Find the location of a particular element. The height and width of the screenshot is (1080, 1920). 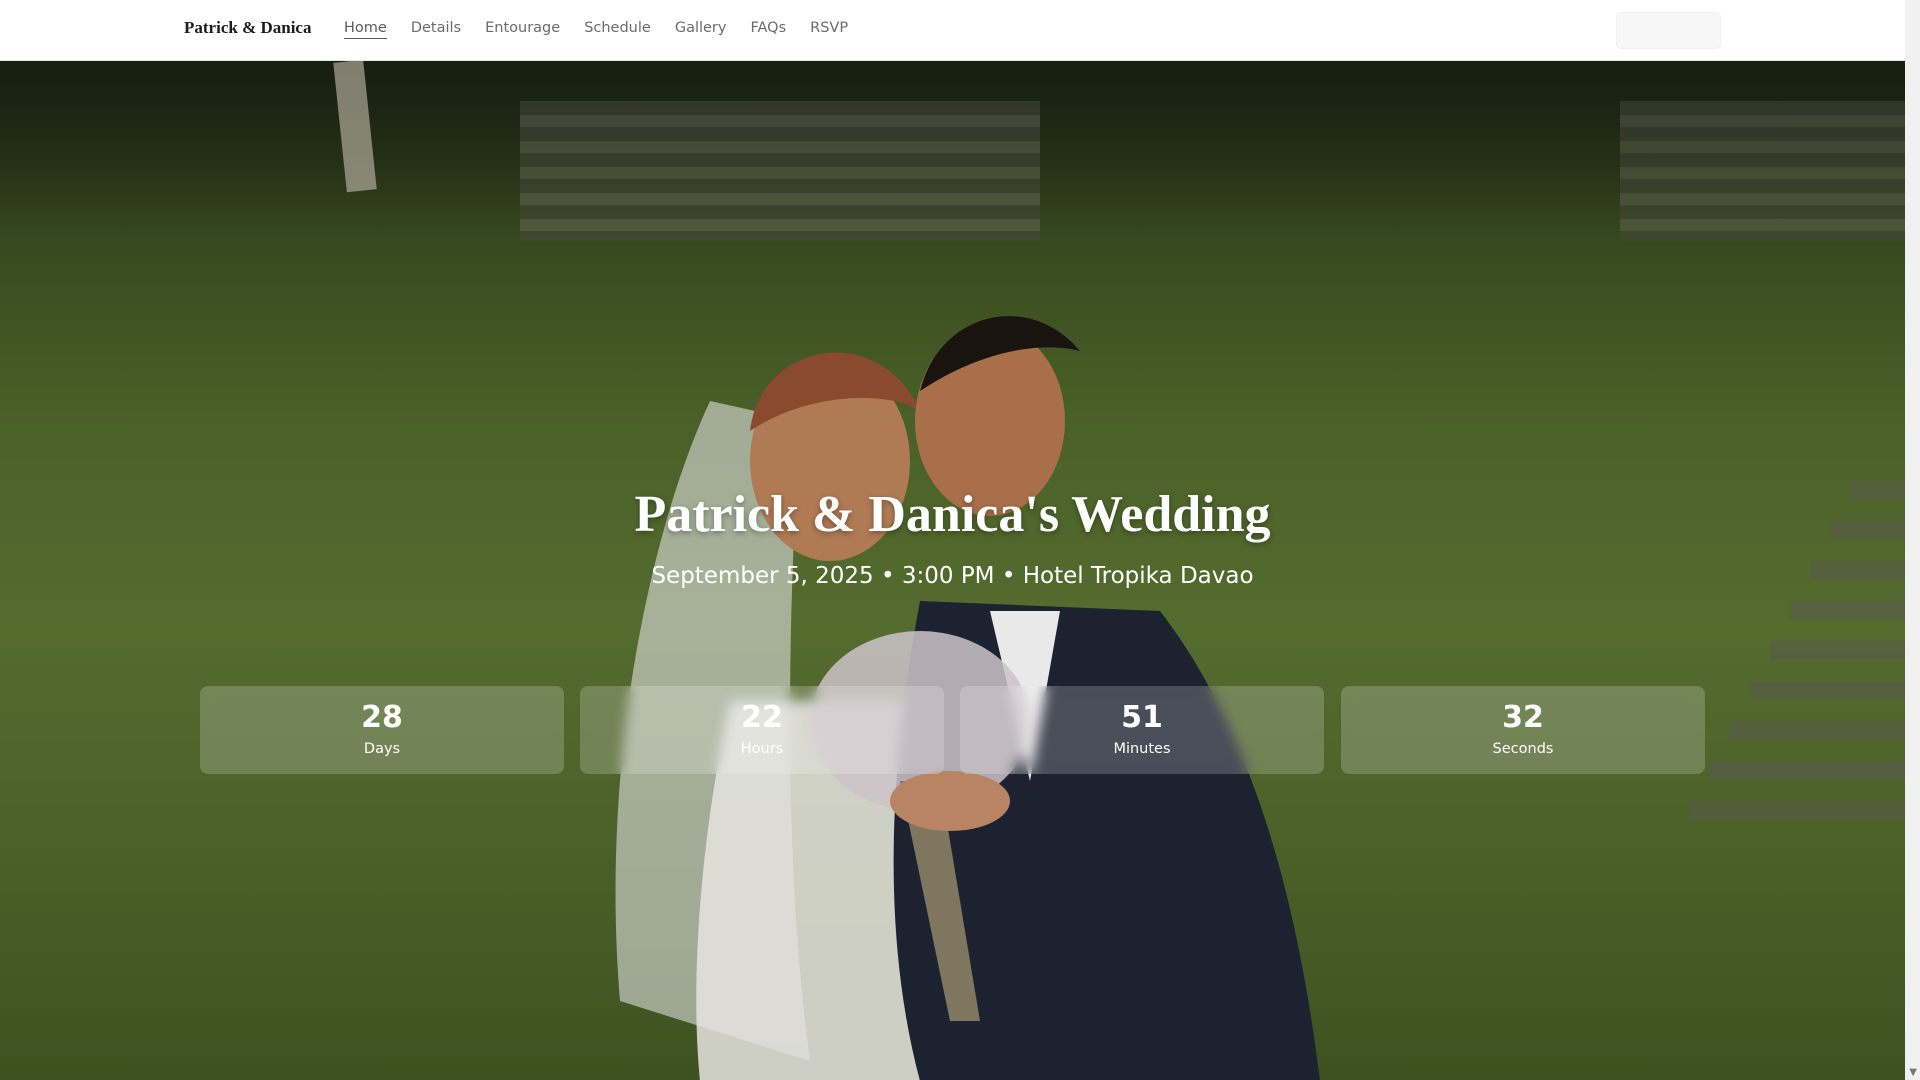

hero-background-steps-right is located at coordinates (1762, 171).